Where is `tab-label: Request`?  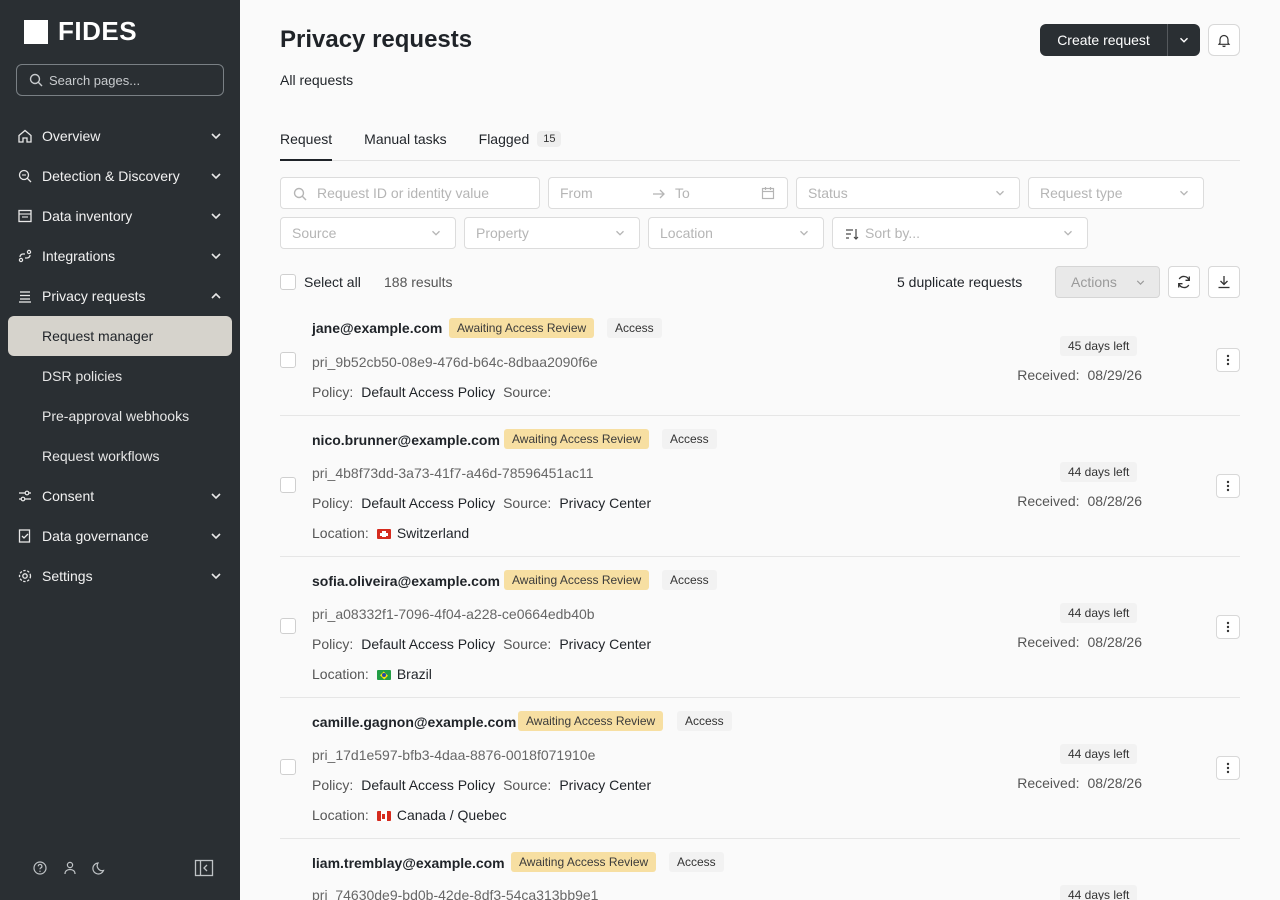
tab-label: Request is located at coordinates (306, 139).